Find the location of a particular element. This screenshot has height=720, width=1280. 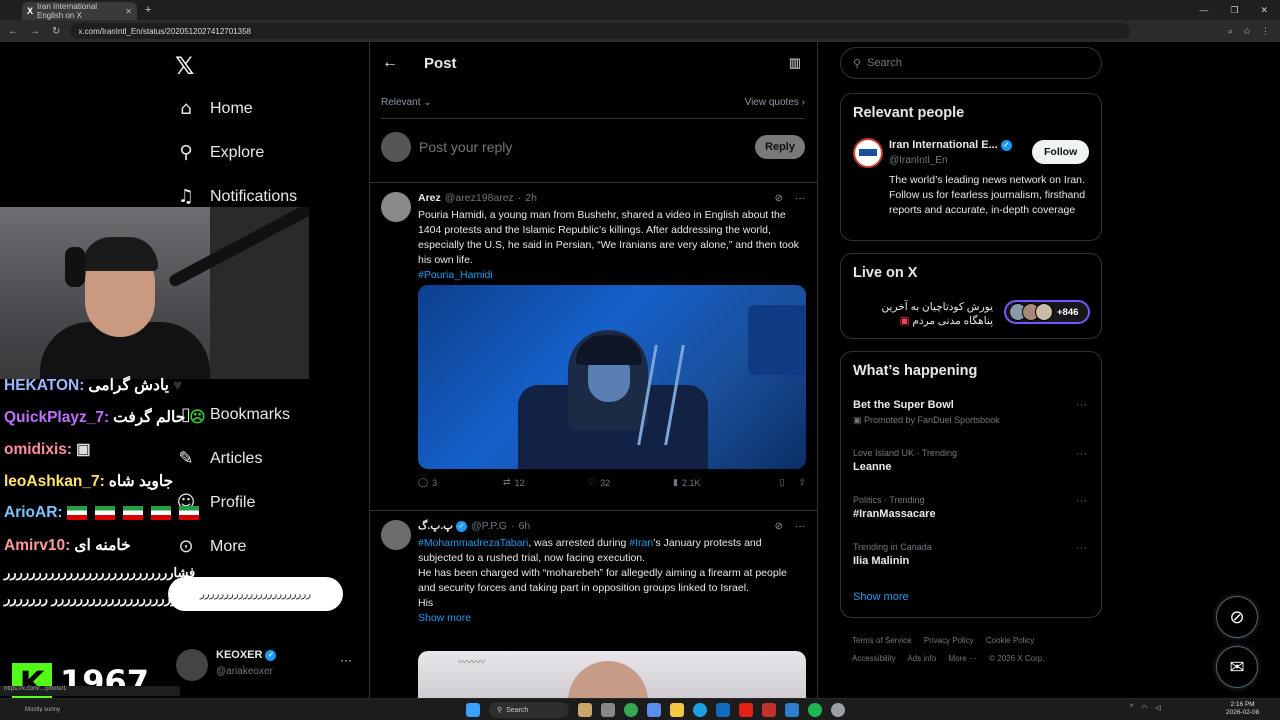

repost-stat: ⇄ 12 is located at coordinates (545, 482).